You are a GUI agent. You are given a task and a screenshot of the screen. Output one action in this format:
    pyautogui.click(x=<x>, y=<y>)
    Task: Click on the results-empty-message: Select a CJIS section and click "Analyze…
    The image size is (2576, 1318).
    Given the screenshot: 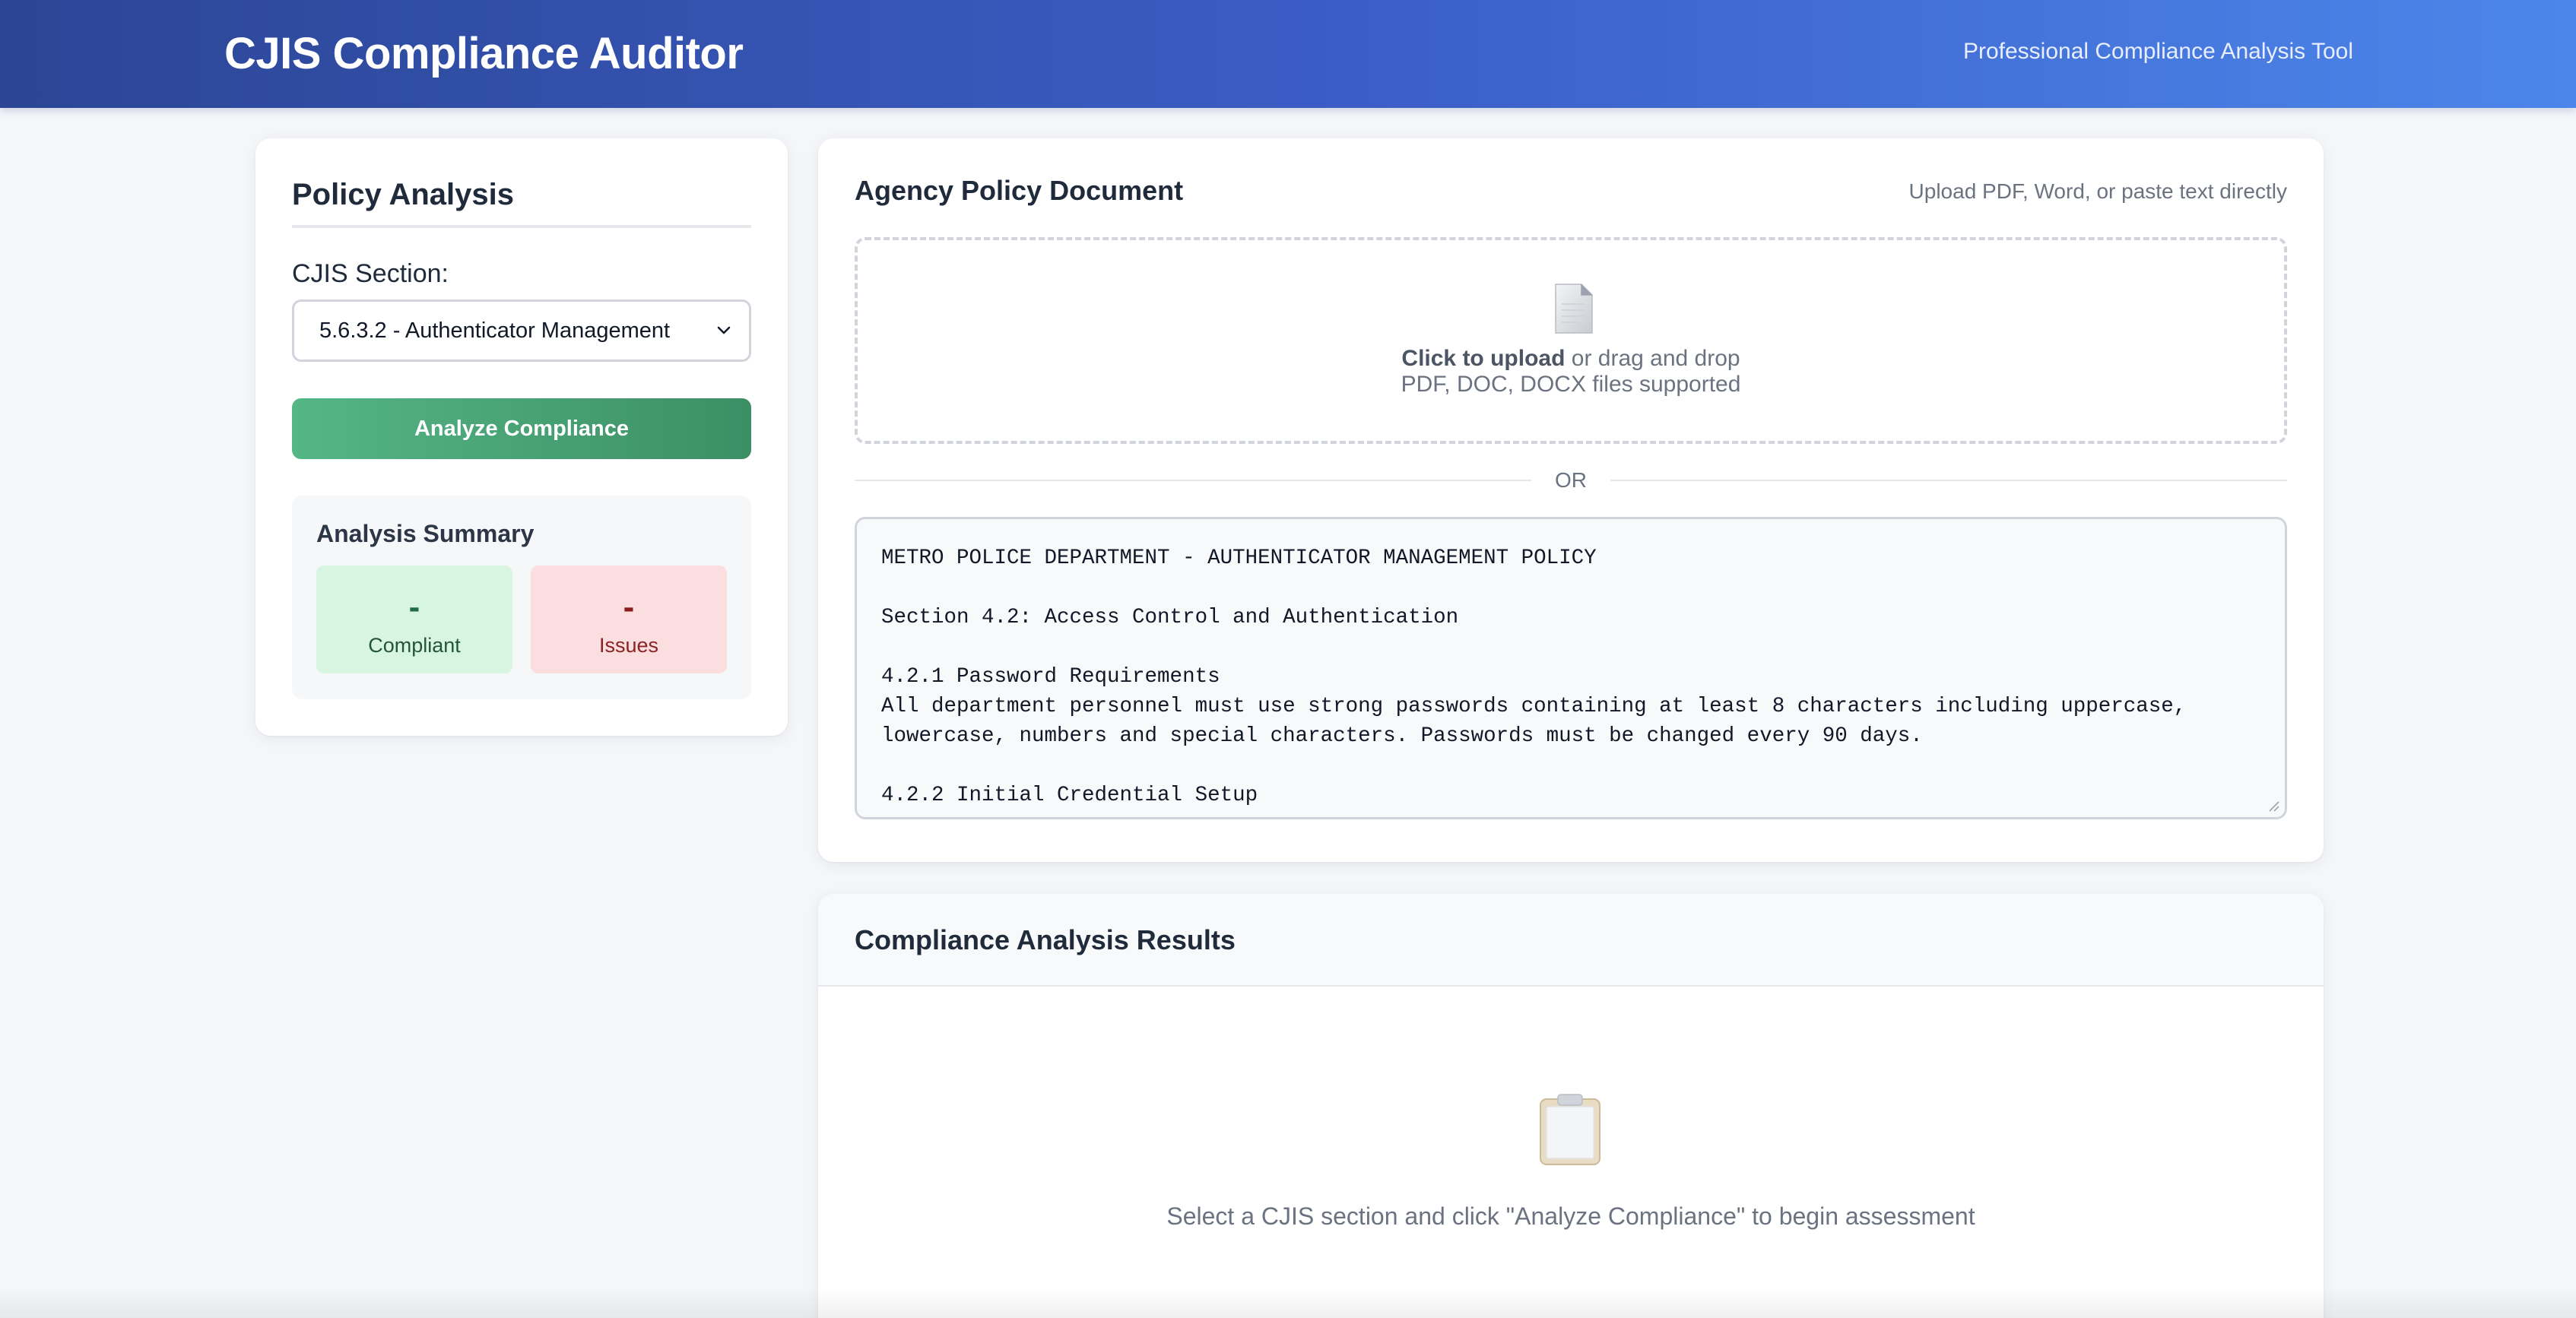 What is the action you would take?
    pyautogui.click(x=1571, y=1216)
    